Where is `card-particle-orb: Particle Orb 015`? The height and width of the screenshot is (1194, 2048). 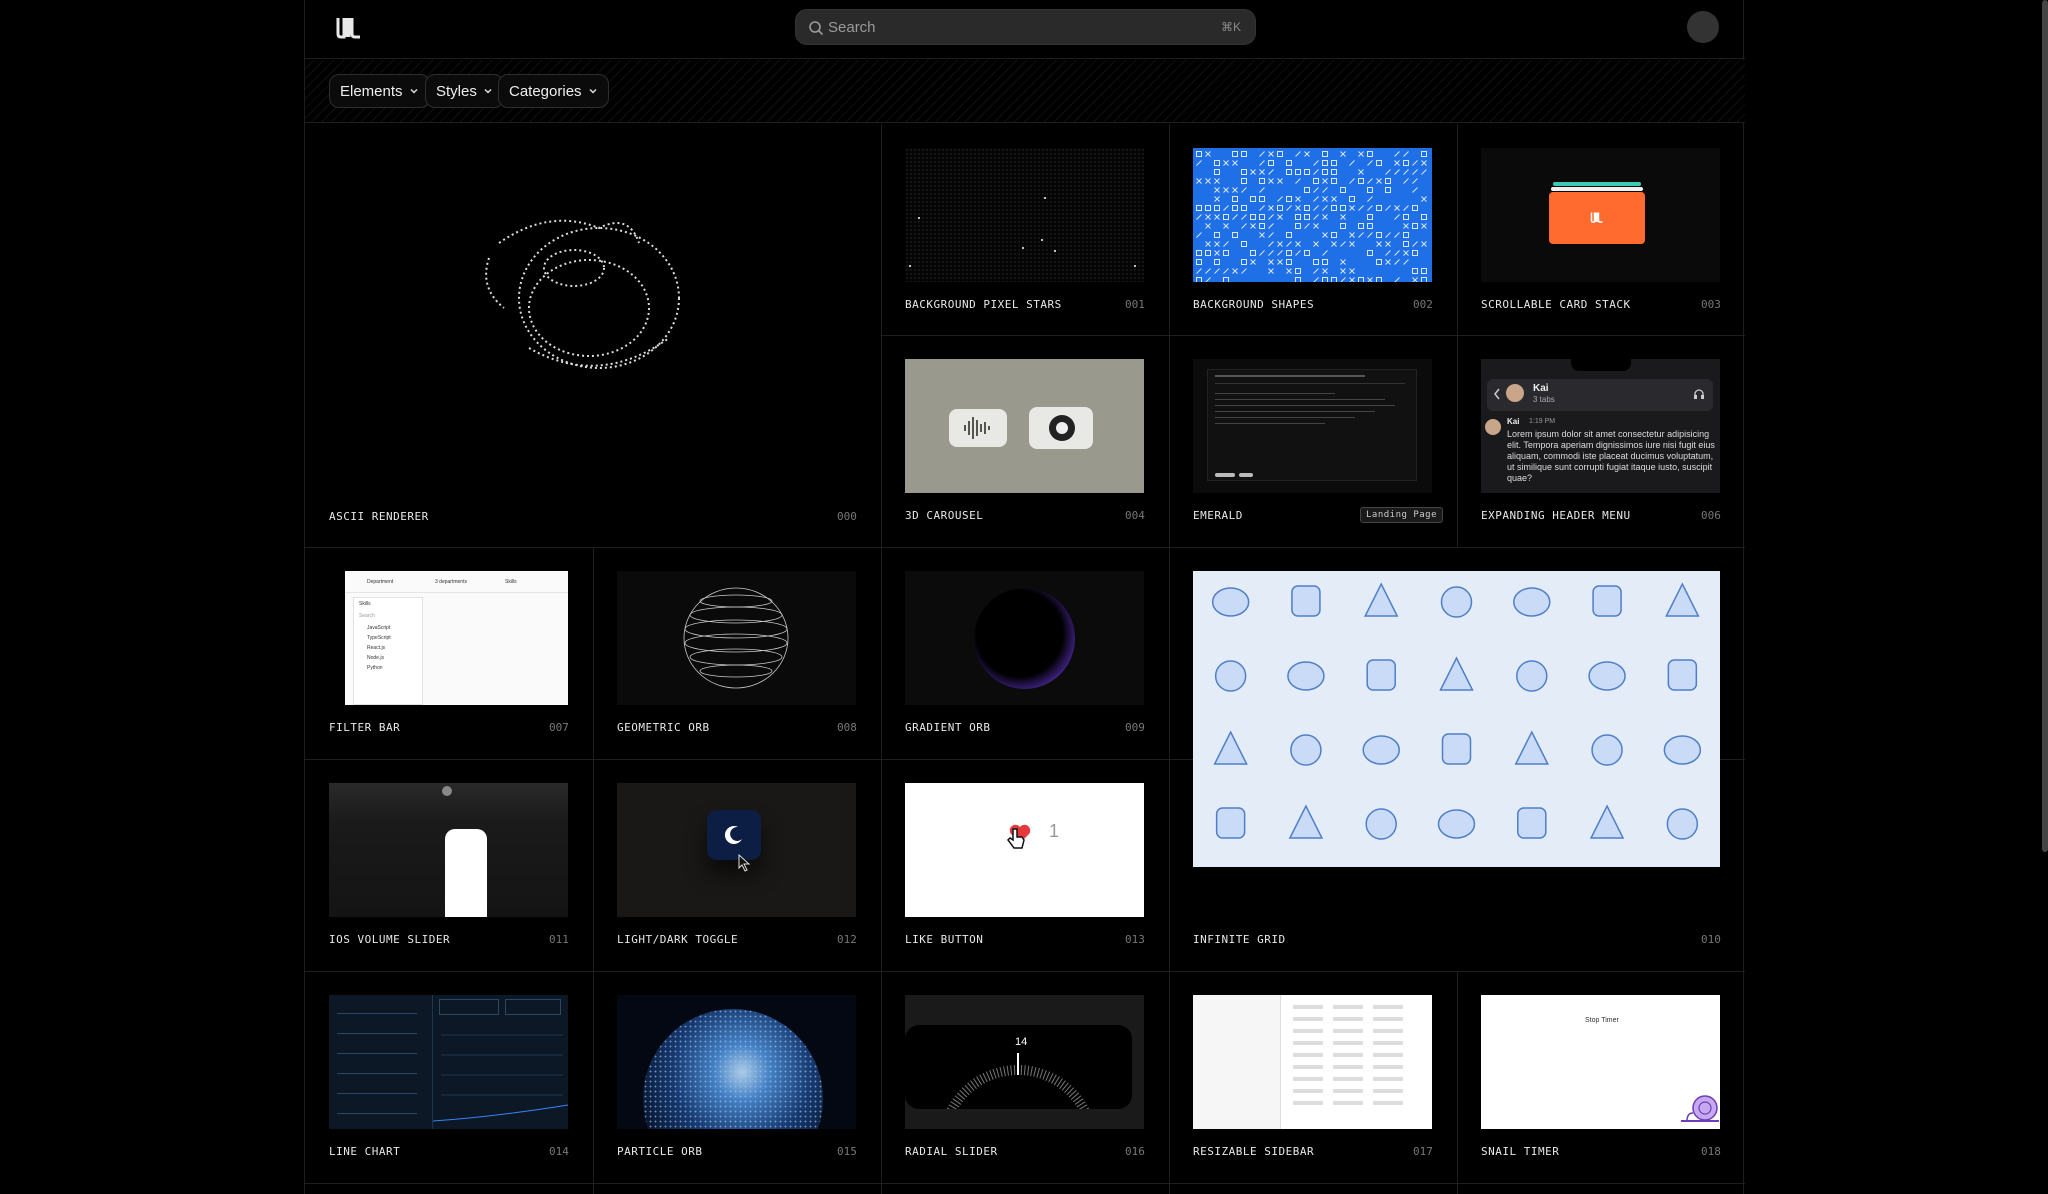 card-particle-orb: Particle Orb 015 is located at coordinates (737, 1077).